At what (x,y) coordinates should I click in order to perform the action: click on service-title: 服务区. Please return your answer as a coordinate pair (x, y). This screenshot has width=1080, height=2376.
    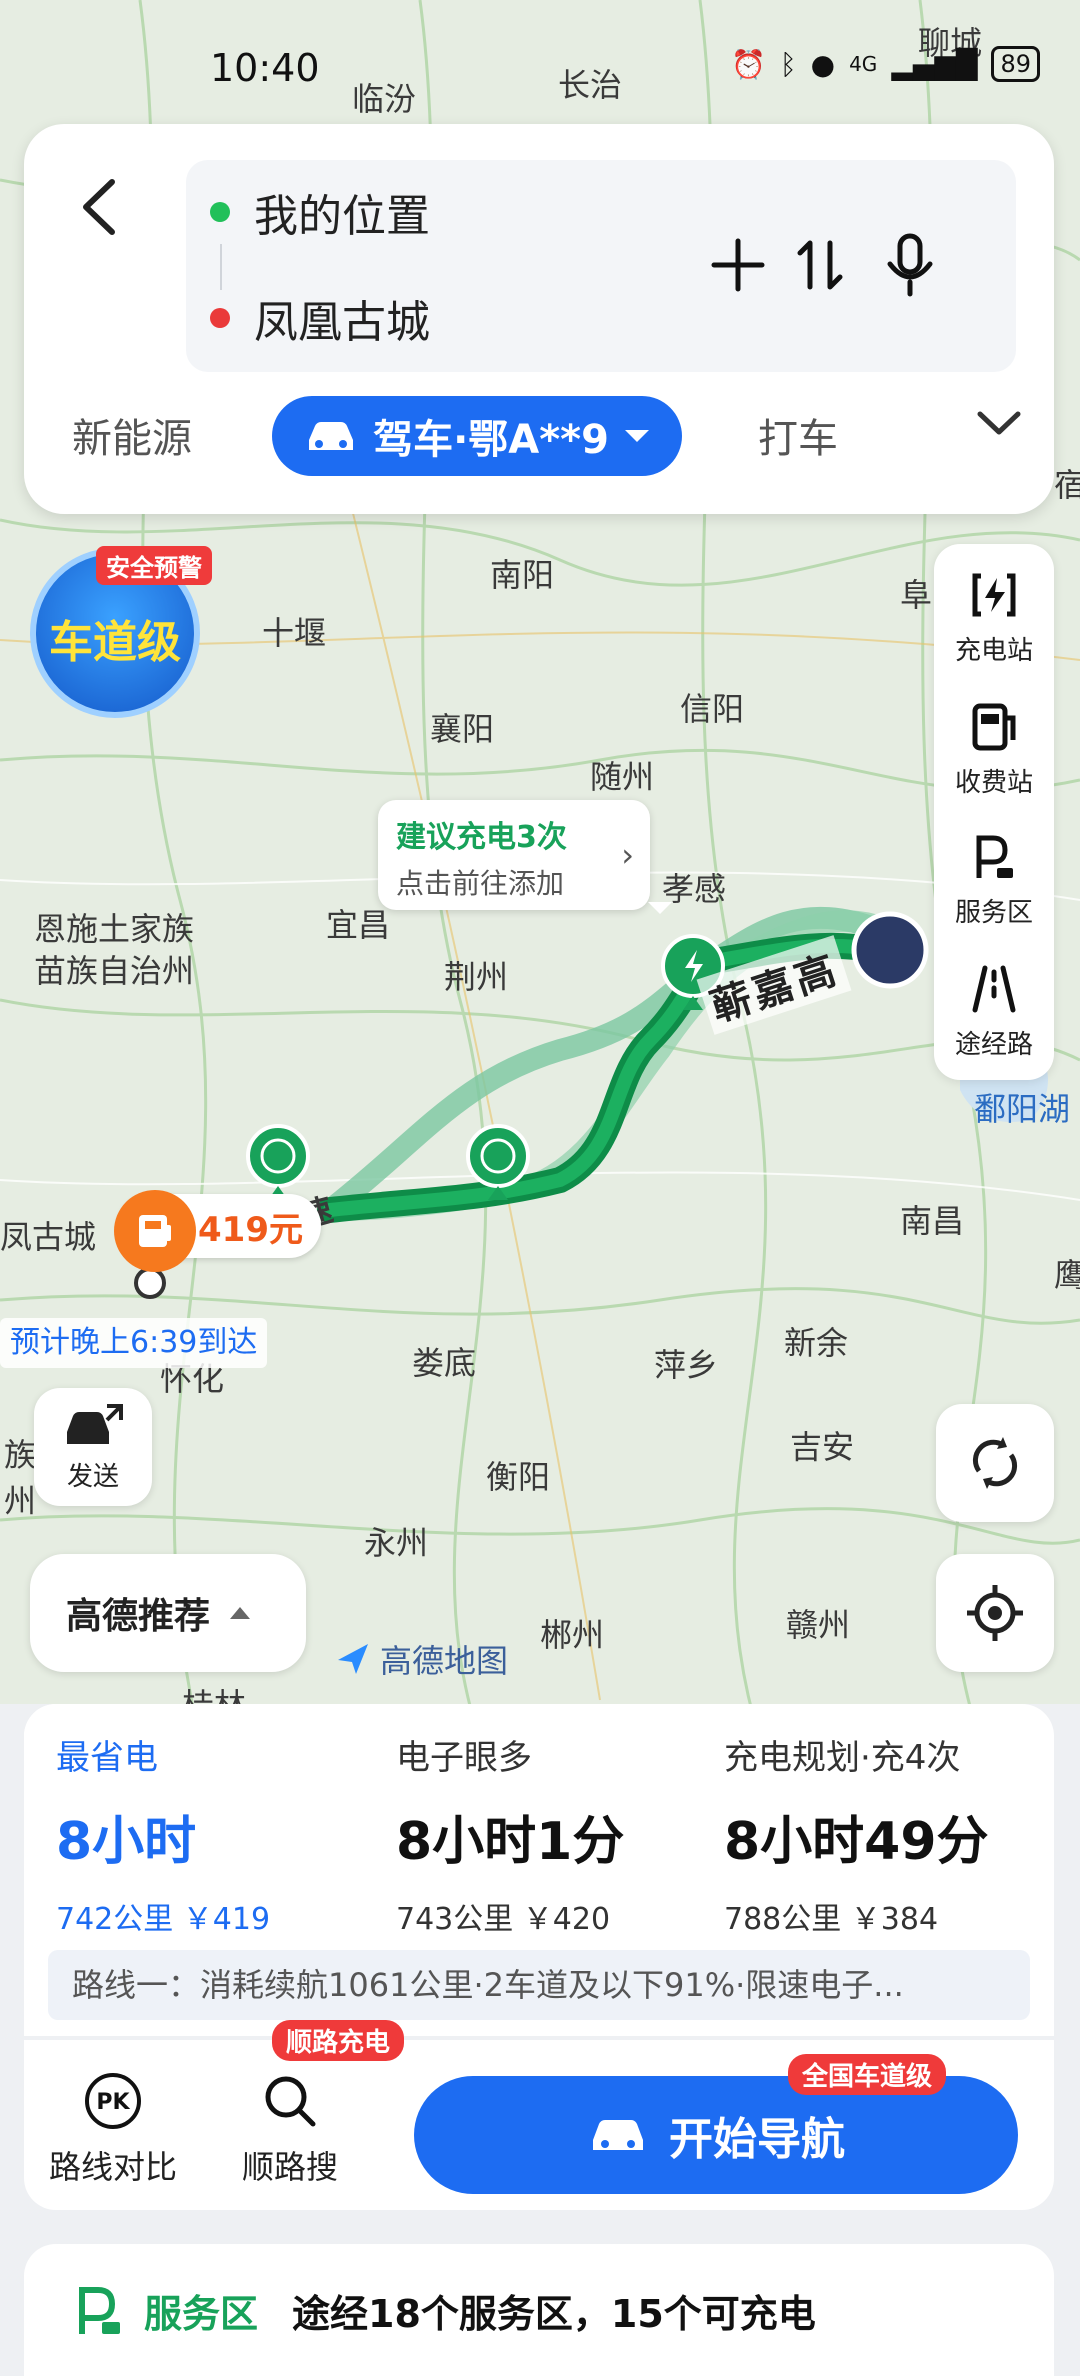
    Looking at the image, I should click on (201, 2313).